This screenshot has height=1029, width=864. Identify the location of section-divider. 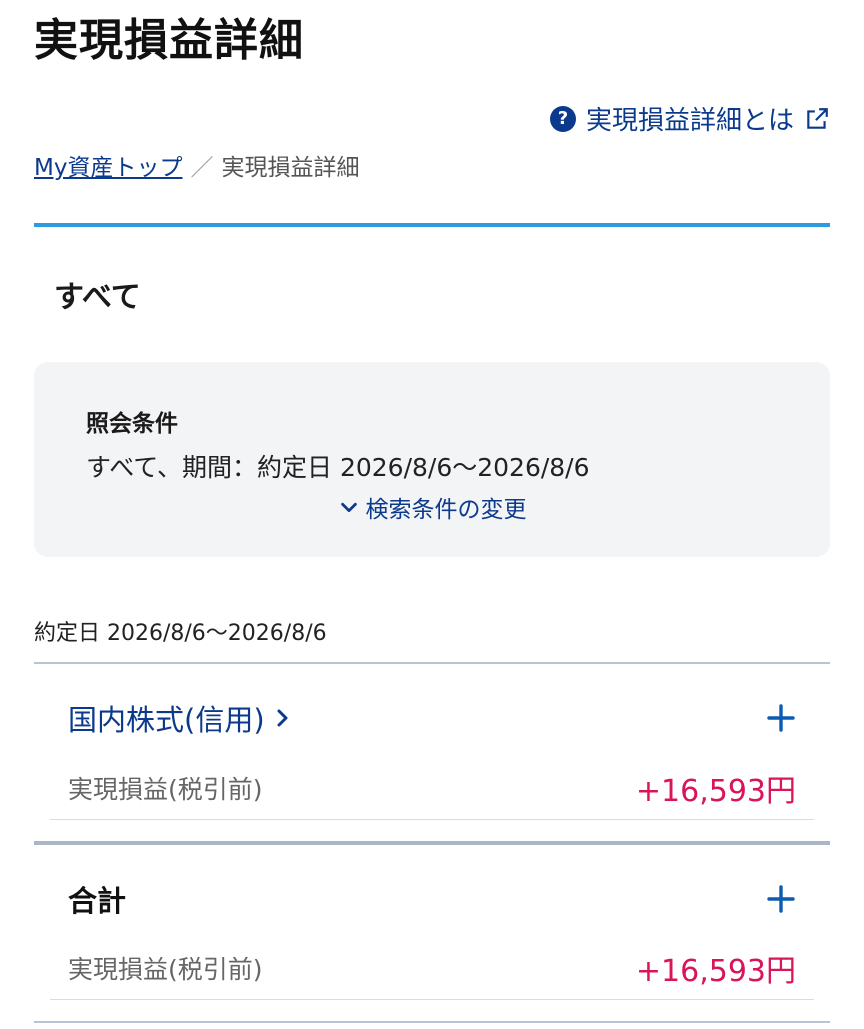
(432, 225).